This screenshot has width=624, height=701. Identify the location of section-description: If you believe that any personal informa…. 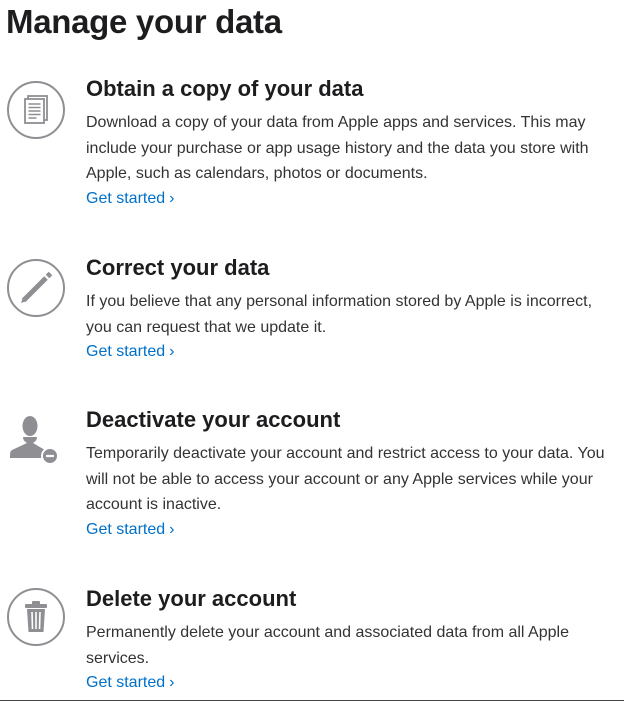
(339, 314).